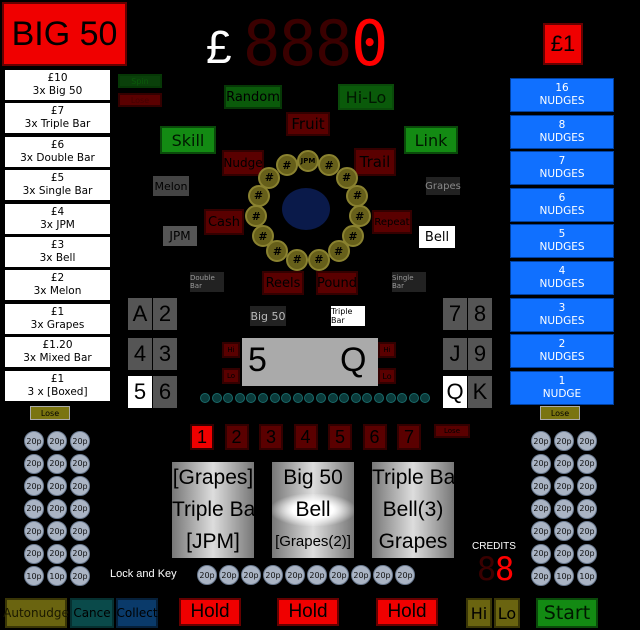 The image size is (640, 630). I want to click on stake-button: £1, so click(563, 44).